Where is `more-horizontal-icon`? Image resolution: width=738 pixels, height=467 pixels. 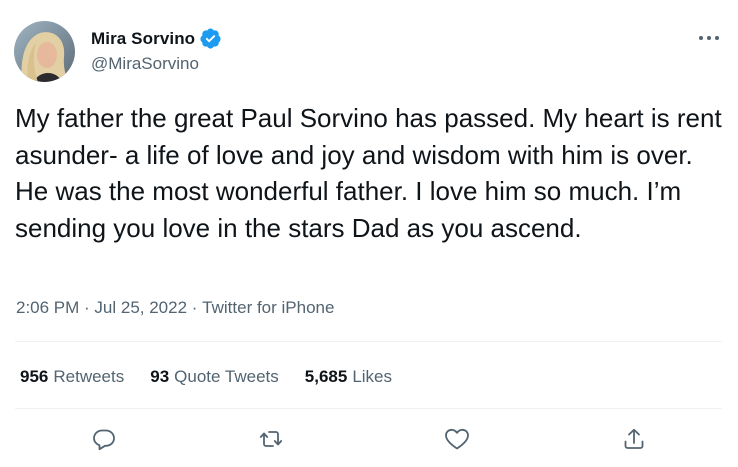
more-horizontal-icon is located at coordinates (709, 38).